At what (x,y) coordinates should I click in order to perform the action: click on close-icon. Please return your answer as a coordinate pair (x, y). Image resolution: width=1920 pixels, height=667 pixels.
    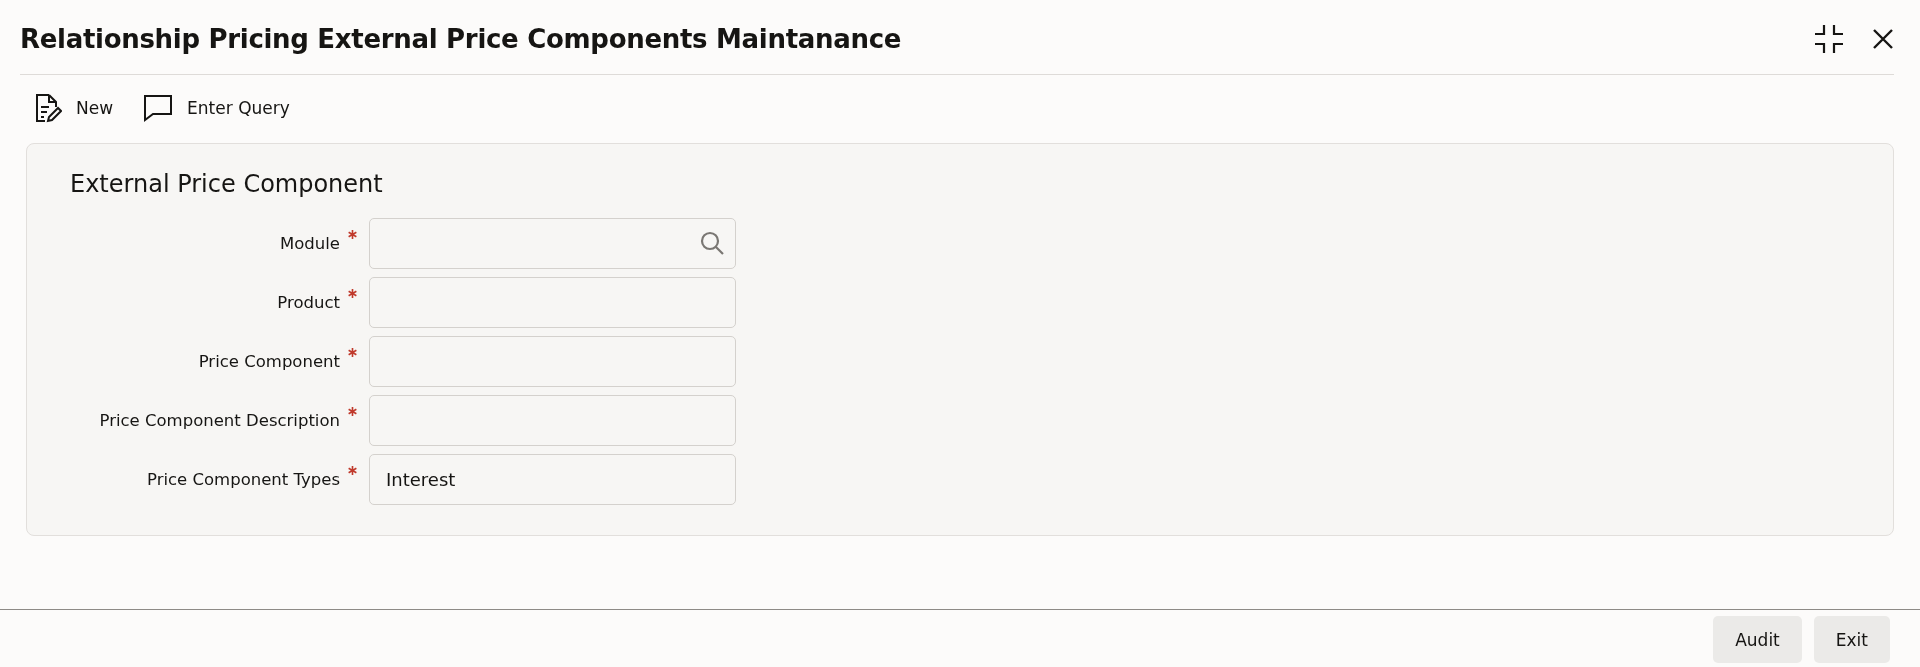
    Looking at the image, I should click on (1883, 39).